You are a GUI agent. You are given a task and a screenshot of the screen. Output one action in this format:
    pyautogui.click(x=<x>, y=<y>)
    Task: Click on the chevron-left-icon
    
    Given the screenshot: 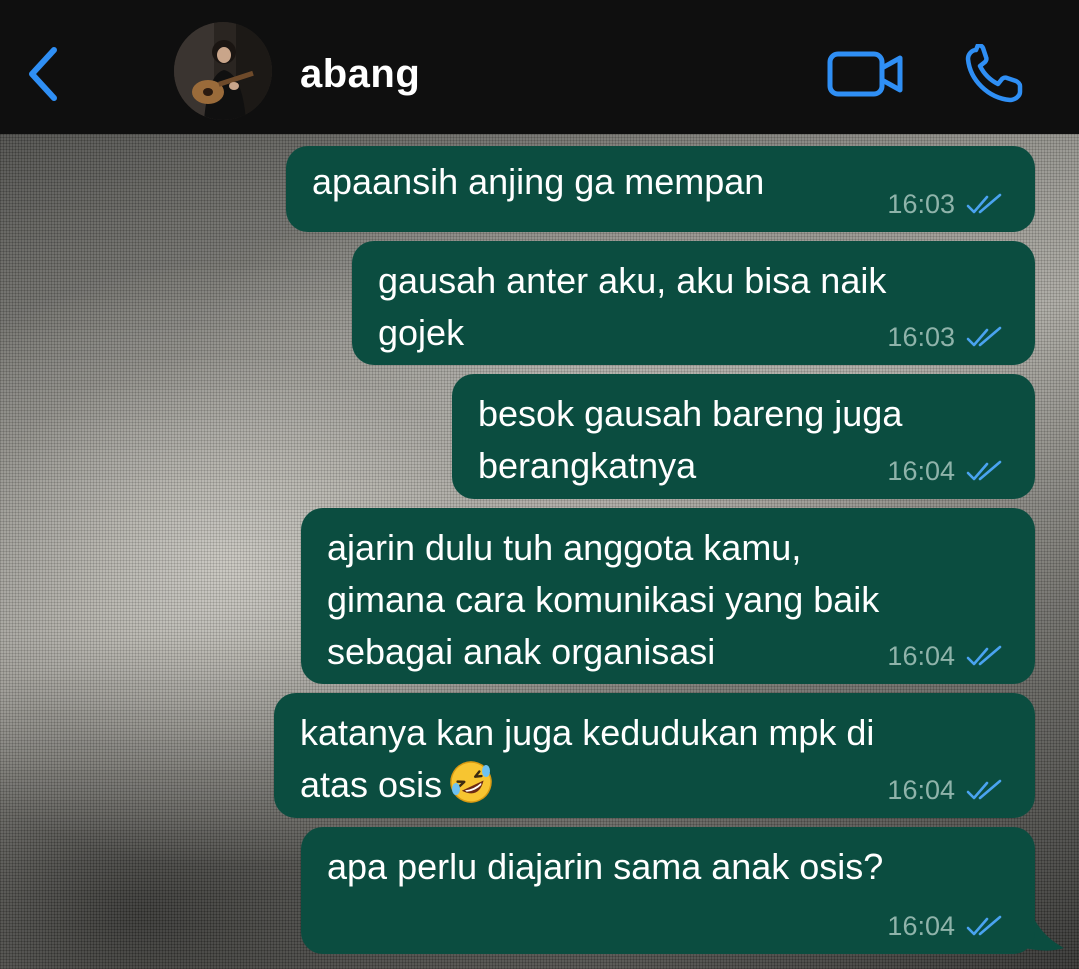 What is the action you would take?
    pyautogui.click(x=43, y=74)
    